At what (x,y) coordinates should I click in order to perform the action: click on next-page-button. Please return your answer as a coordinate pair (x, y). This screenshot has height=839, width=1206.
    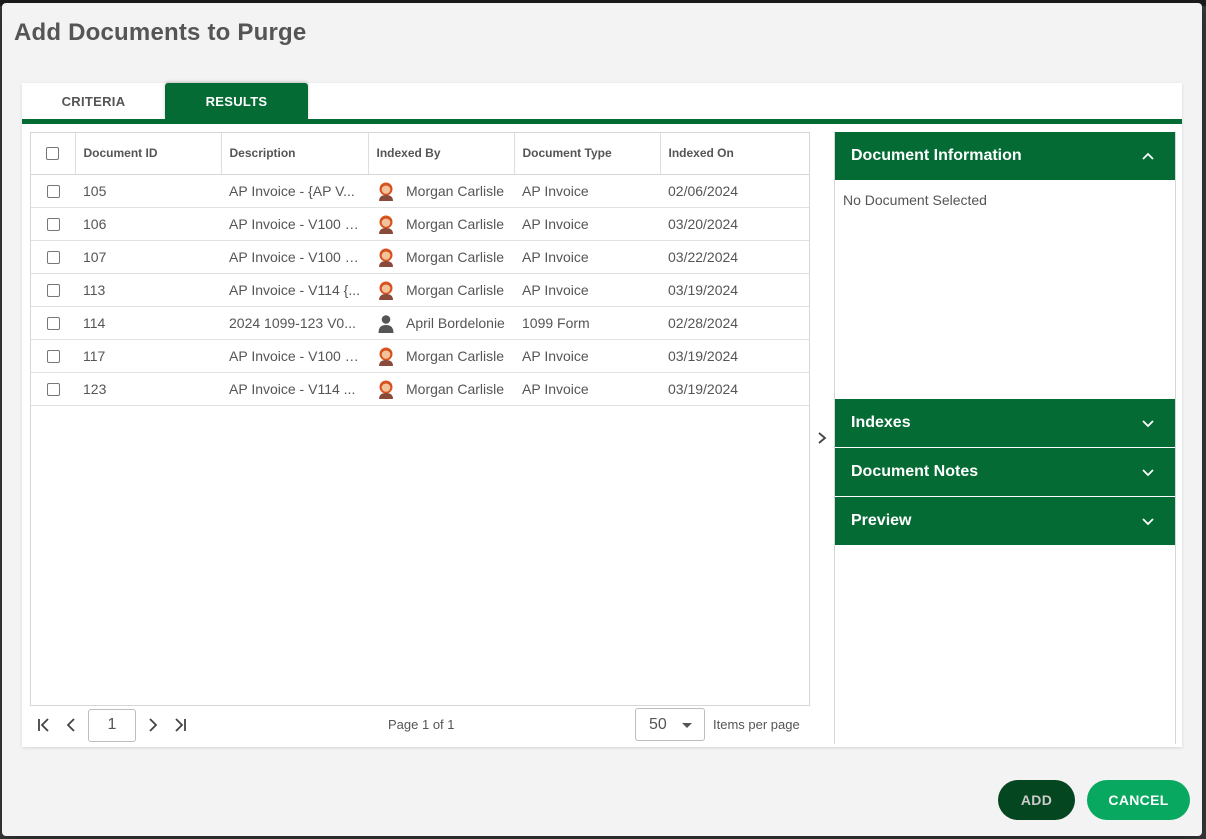
    Looking at the image, I should click on (152, 725).